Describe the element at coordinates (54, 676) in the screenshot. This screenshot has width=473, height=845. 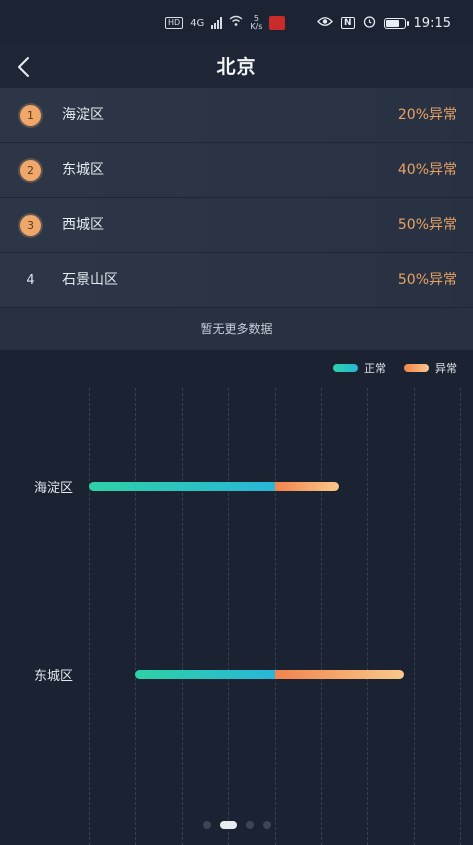
I see `category-label: 东城区` at that location.